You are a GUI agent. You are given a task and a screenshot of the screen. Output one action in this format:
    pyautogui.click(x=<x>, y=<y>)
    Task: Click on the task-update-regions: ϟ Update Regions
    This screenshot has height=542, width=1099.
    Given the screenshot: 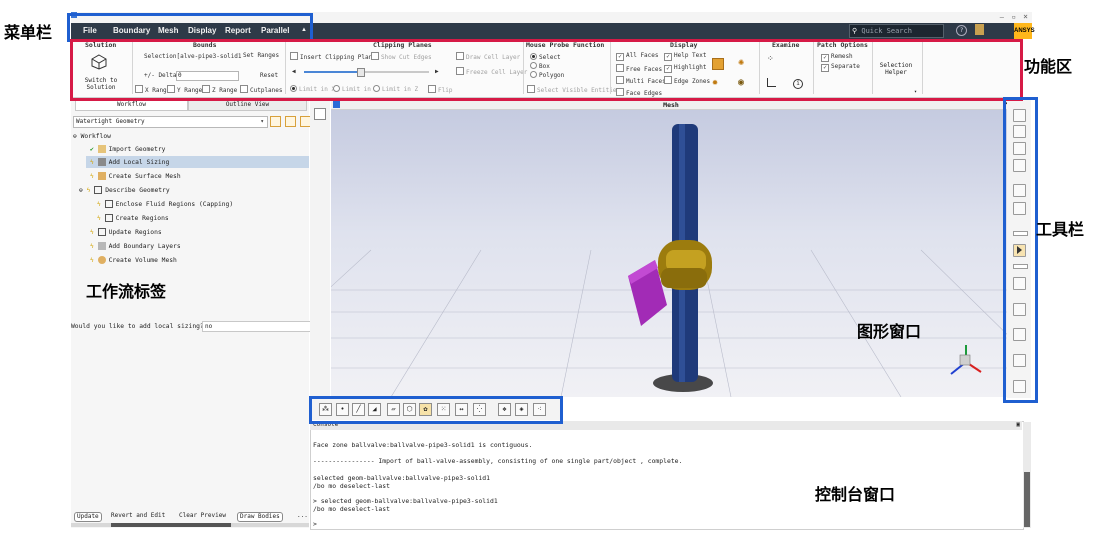 What is the action you would take?
    pyautogui.click(x=126, y=232)
    